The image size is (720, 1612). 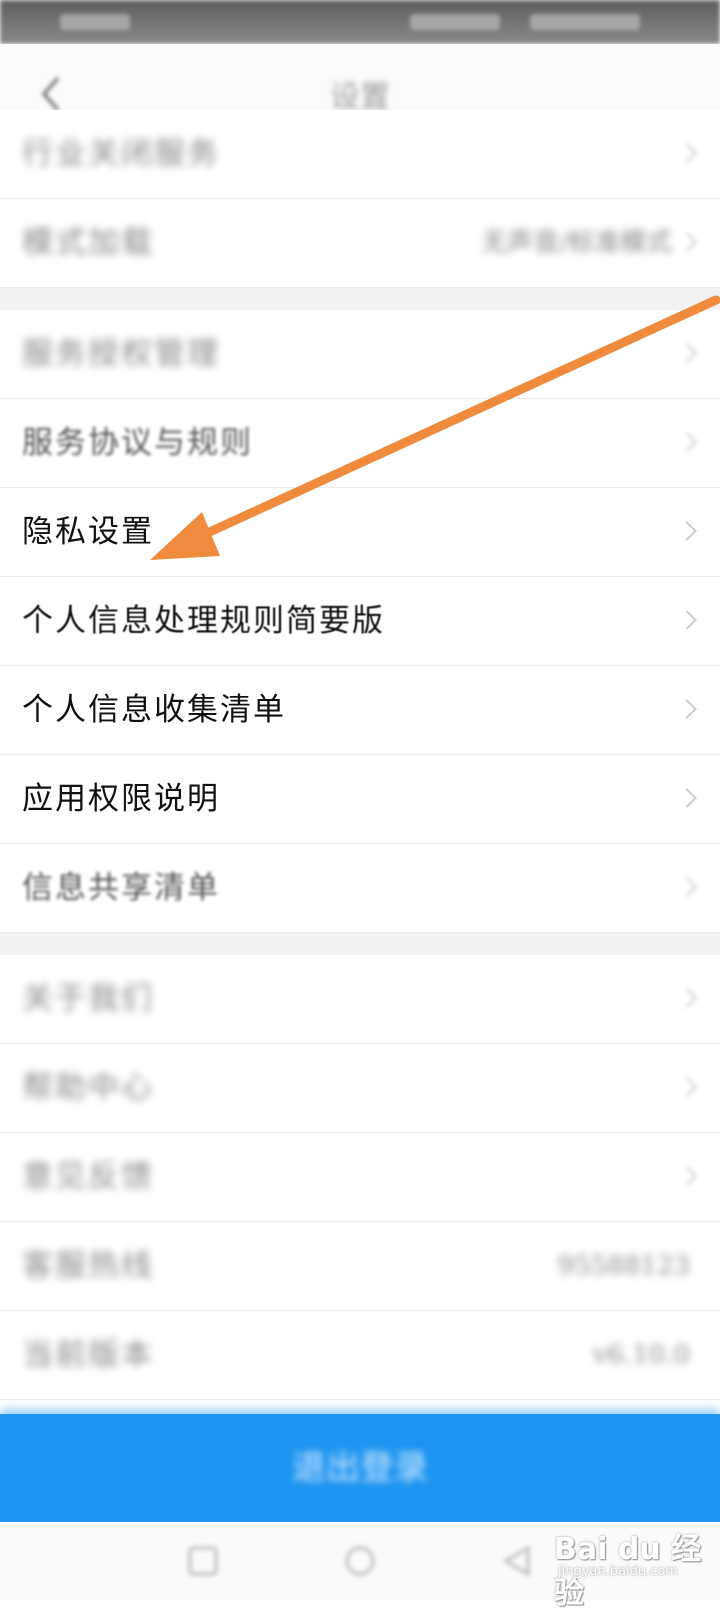 I want to click on settings-group-general: 行业关闭服务 模式加载 无声音/标准模式, so click(x=360, y=199).